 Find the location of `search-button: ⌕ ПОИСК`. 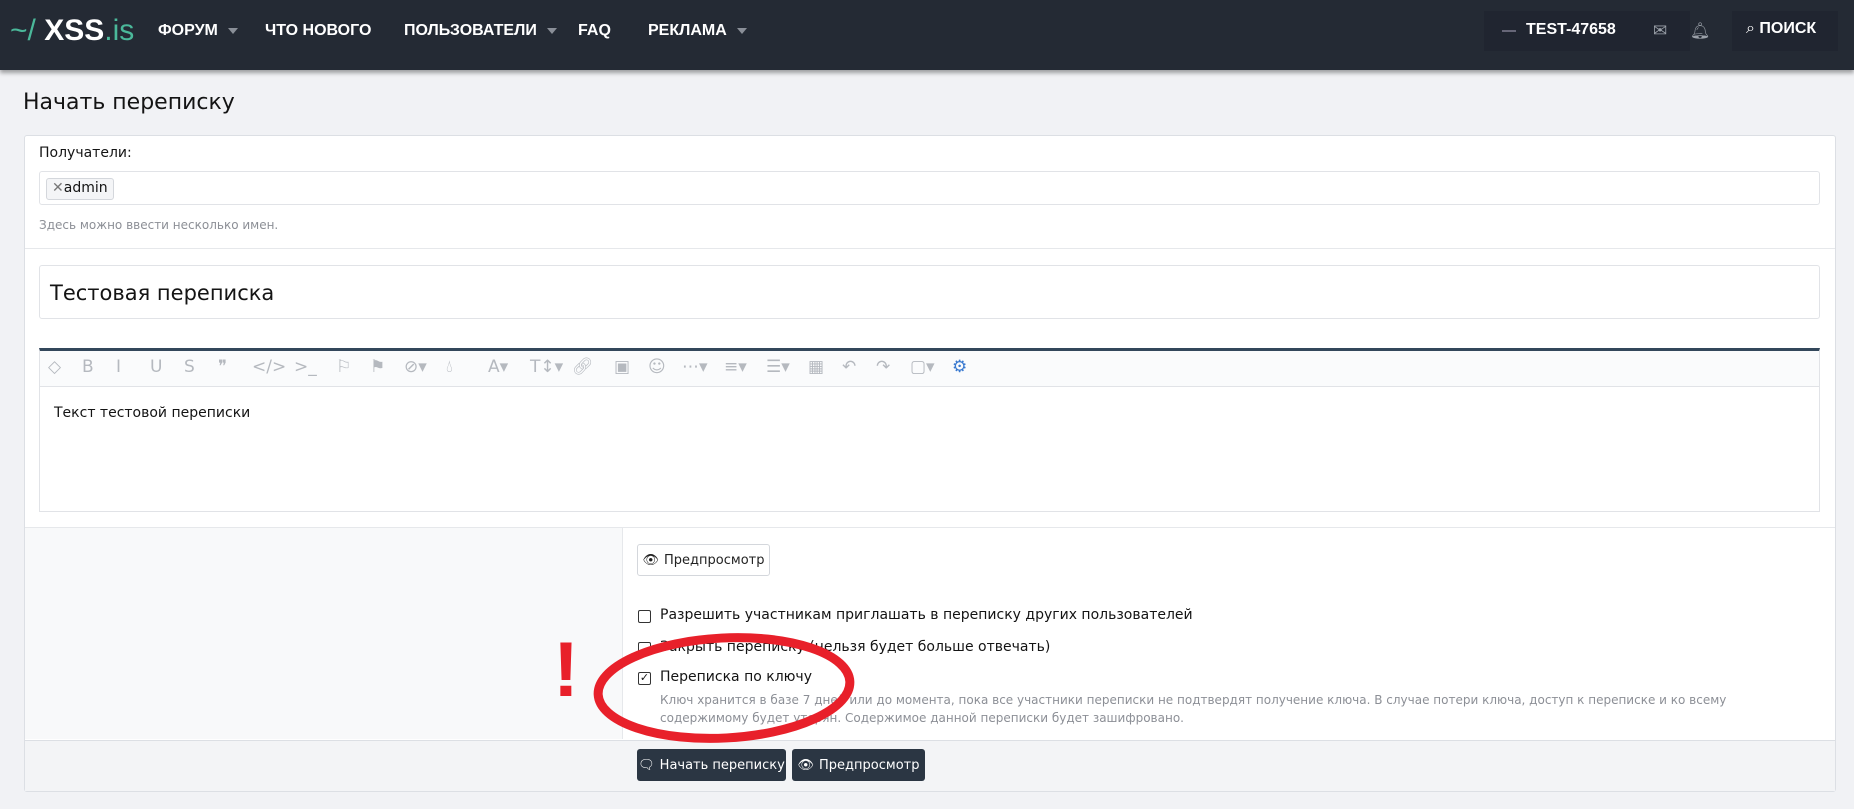

search-button: ⌕ ПОИСК is located at coordinates (1785, 31).